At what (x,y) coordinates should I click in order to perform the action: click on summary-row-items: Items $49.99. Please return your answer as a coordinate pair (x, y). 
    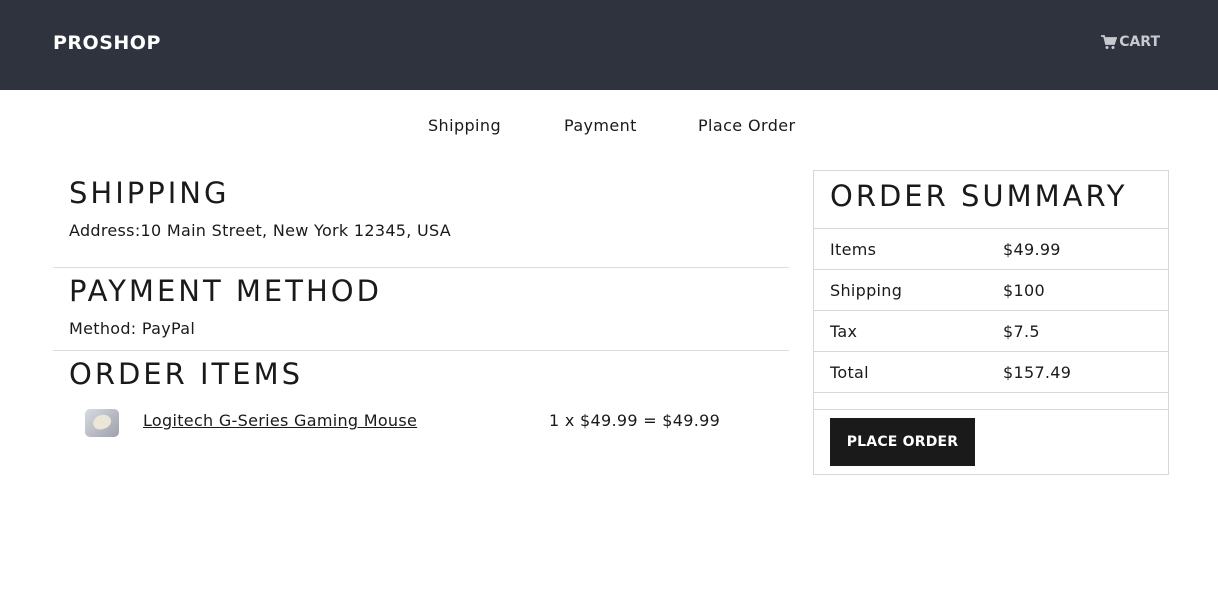
    Looking at the image, I should click on (991, 248).